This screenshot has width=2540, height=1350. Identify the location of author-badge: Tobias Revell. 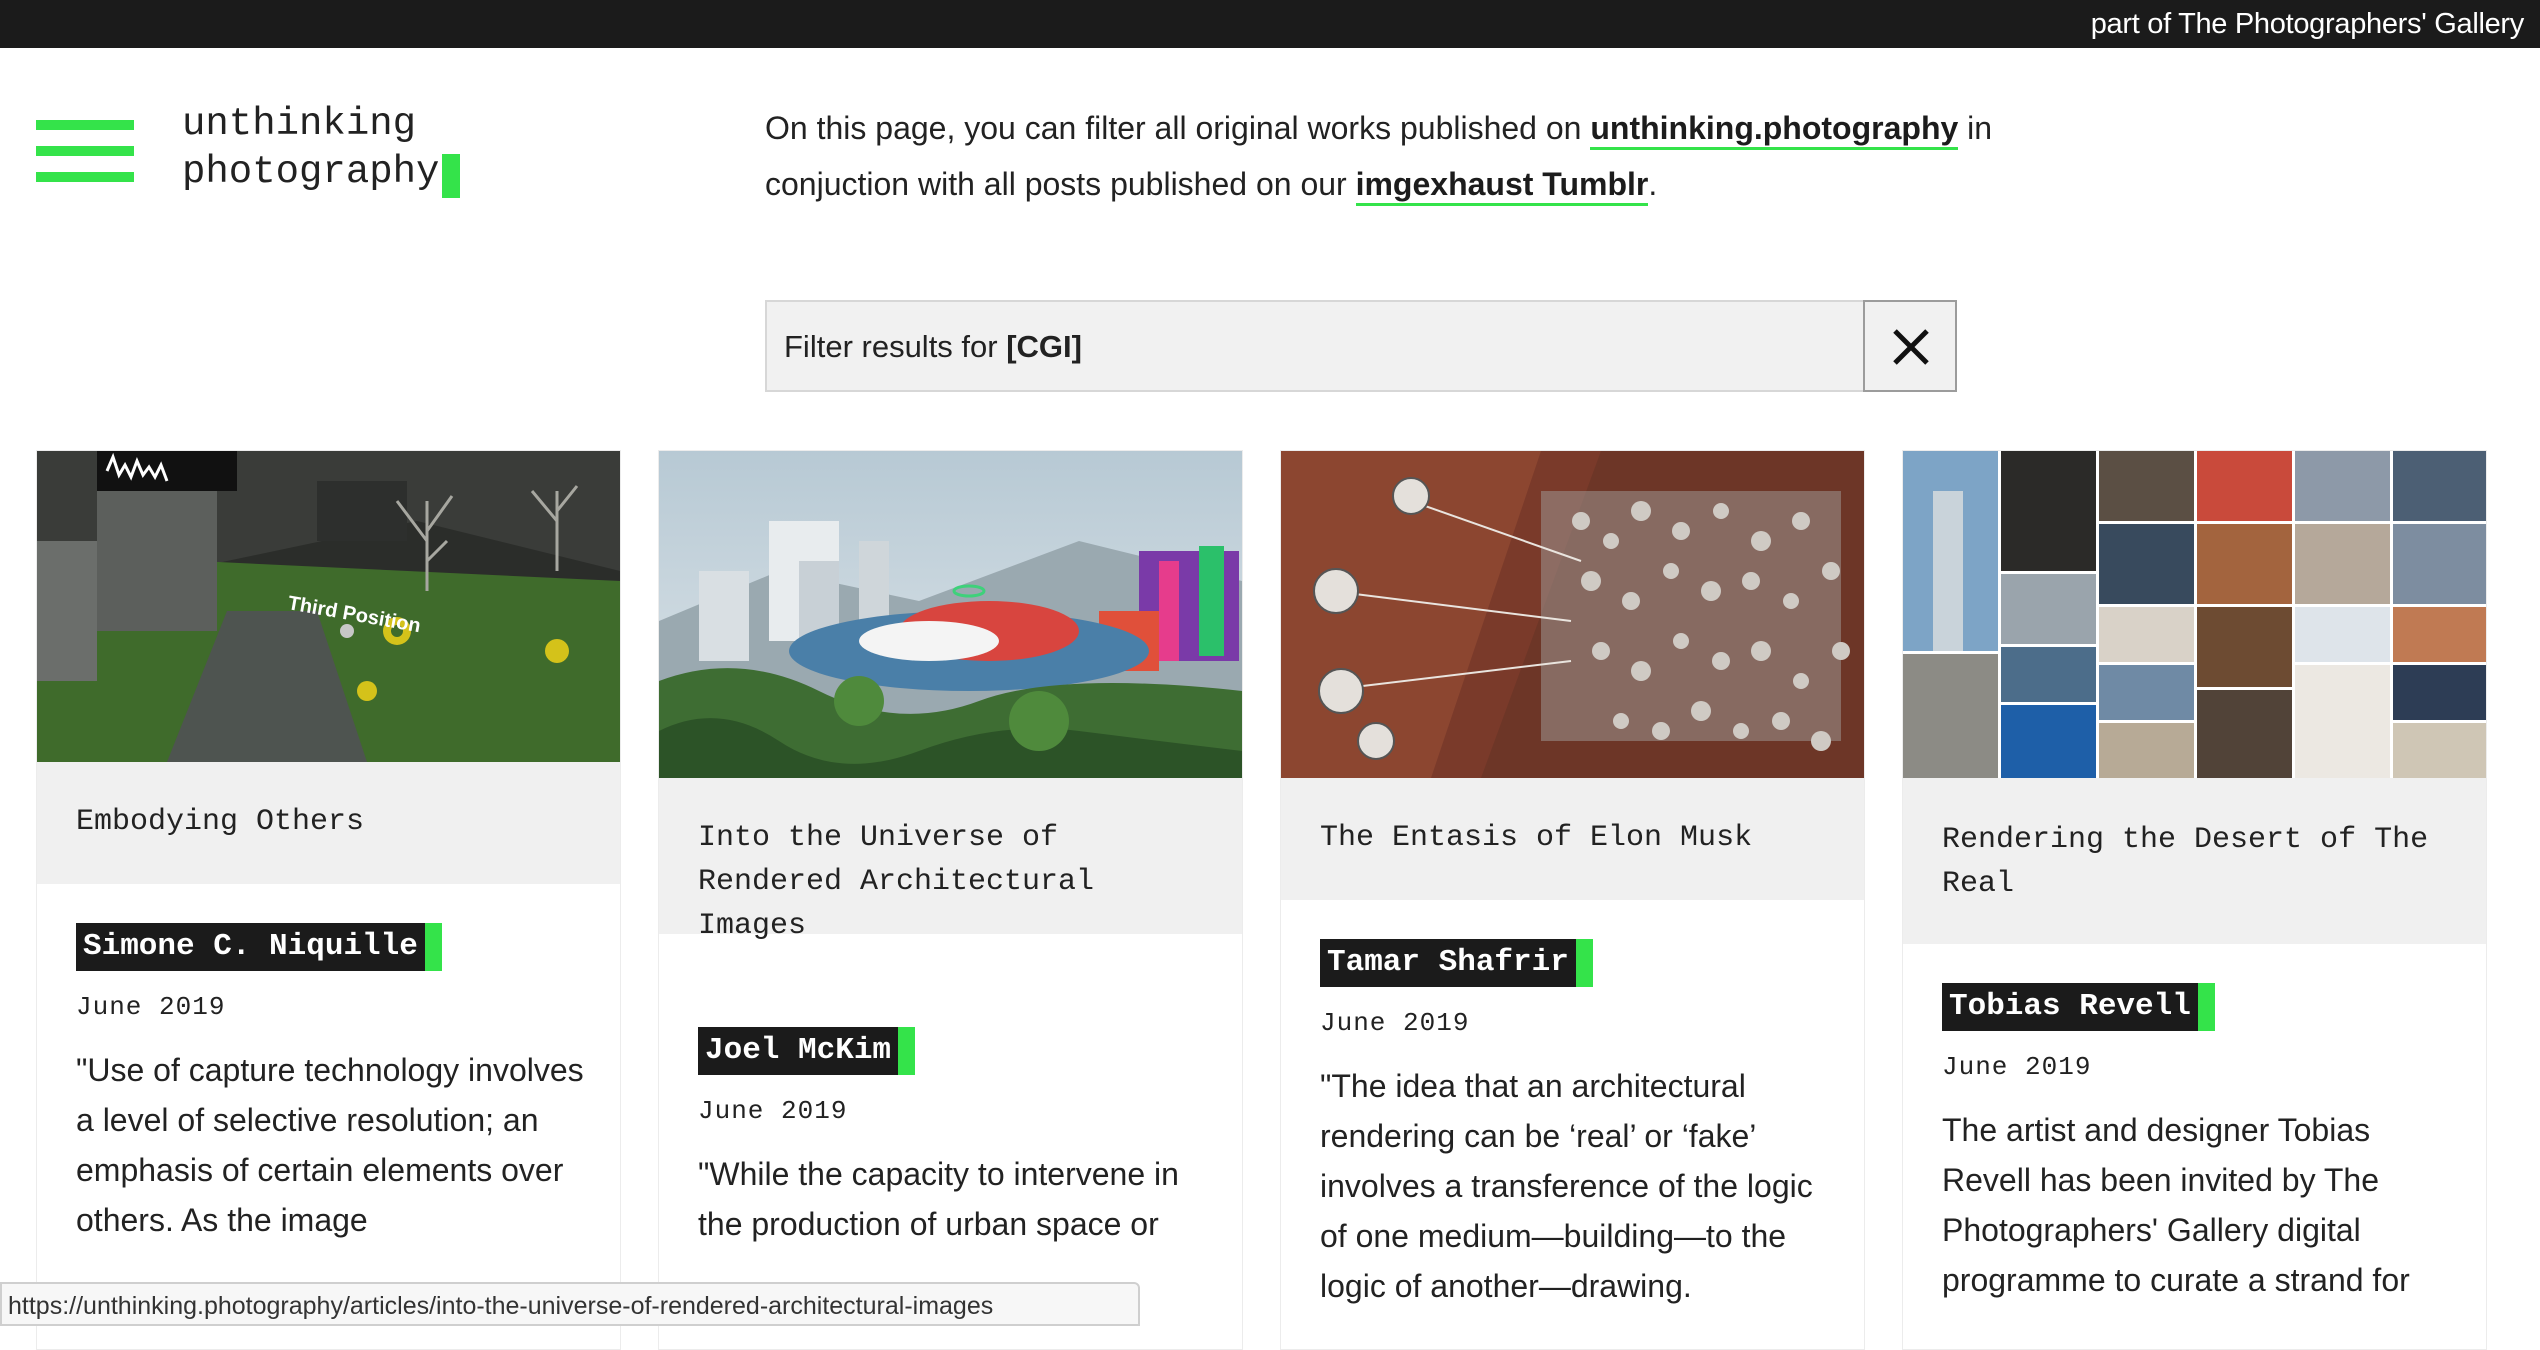
(2078, 1008).